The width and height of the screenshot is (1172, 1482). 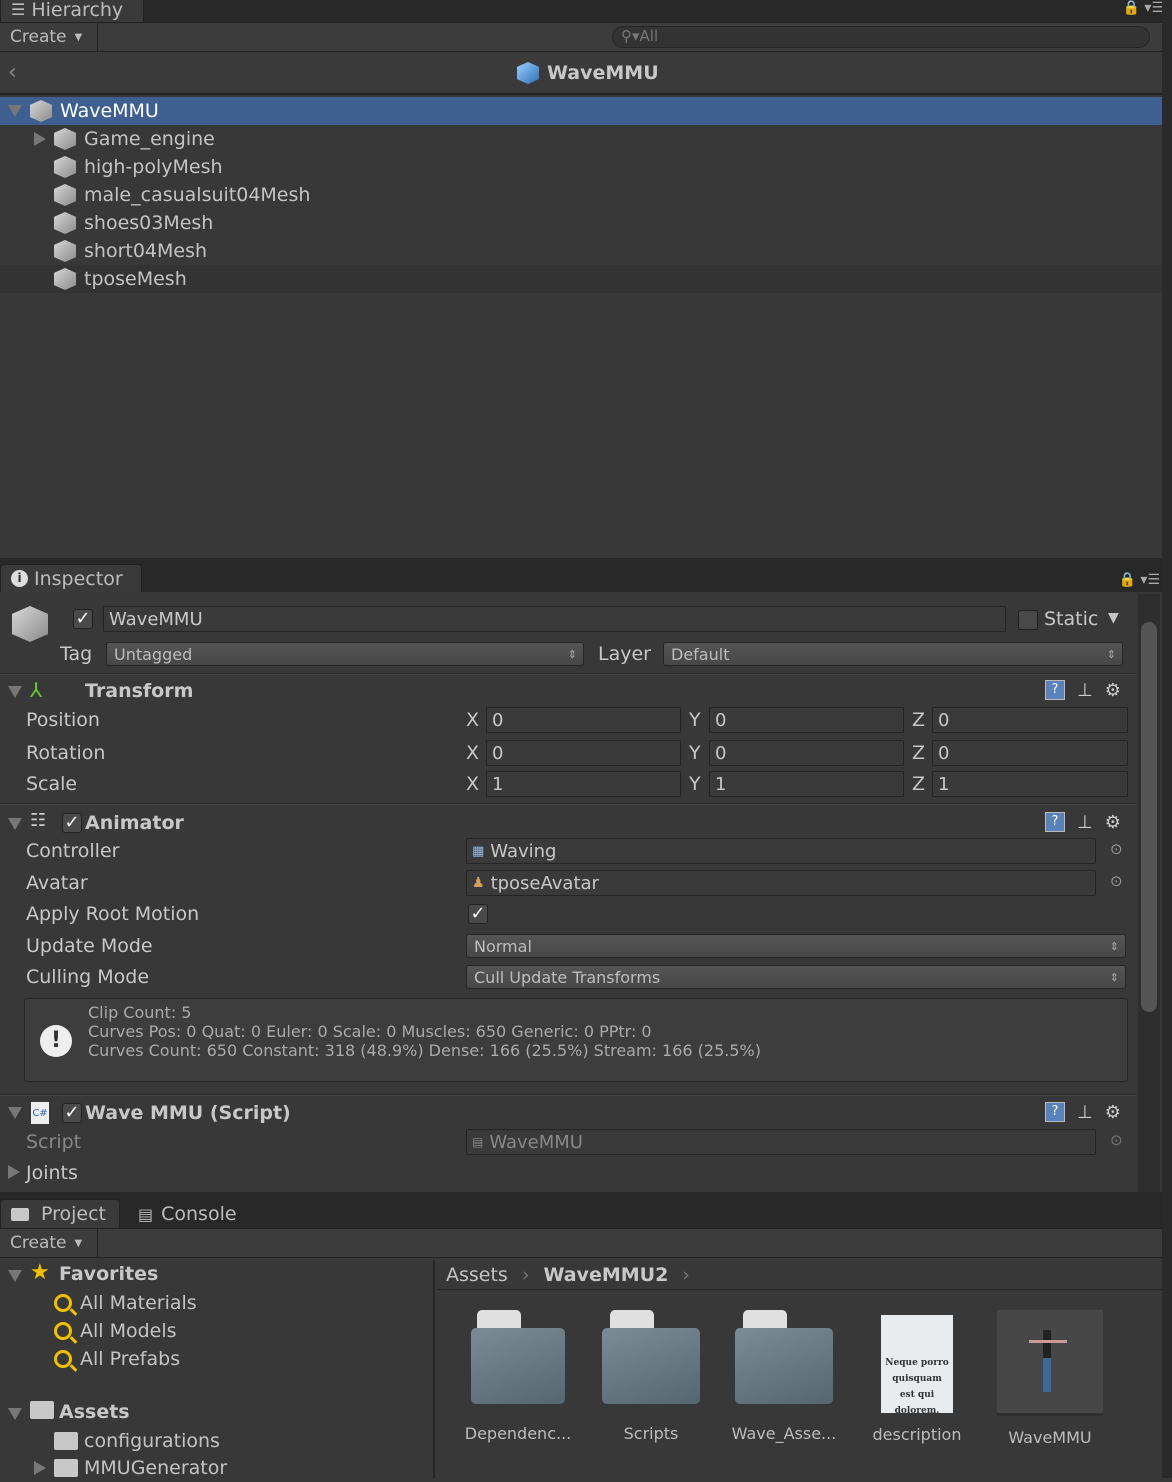 What do you see at coordinates (83, 619) in the screenshot?
I see `active-checkbox: ✓` at bounding box center [83, 619].